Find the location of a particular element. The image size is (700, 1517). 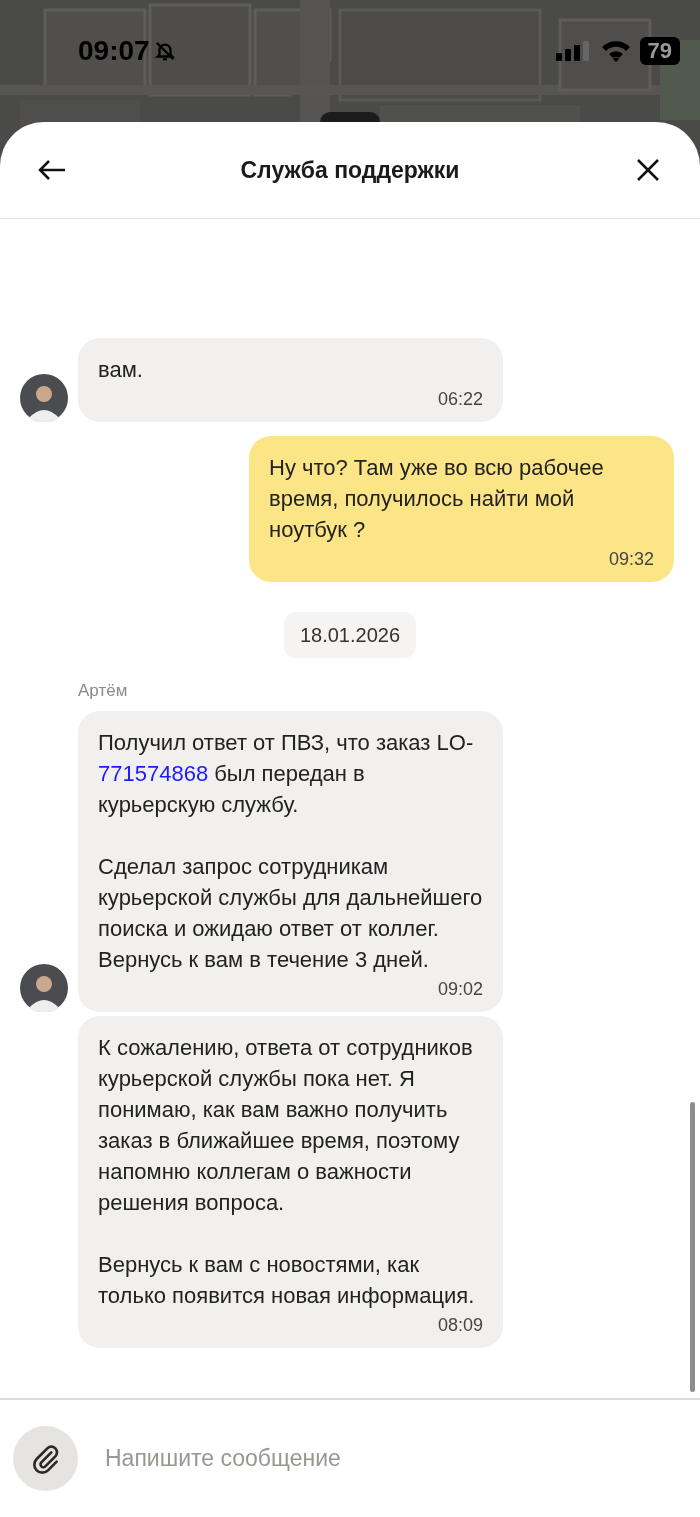

back-arrow-icon is located at coordinates (52, 170).